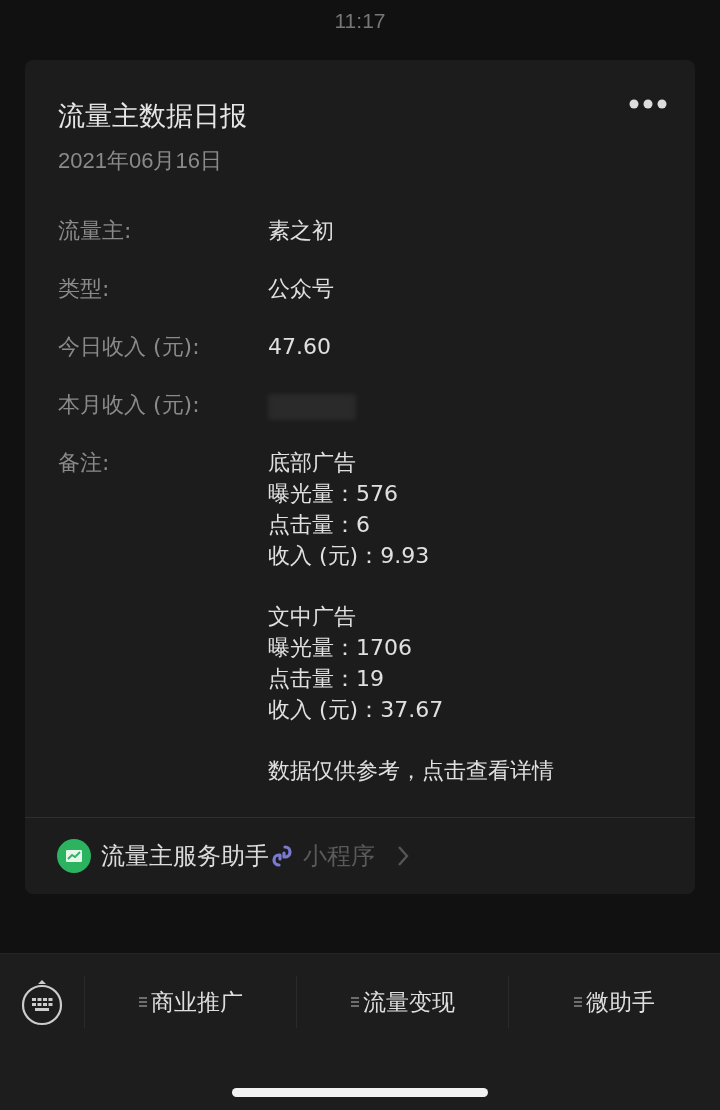 The image size is (720, 1110). Describe the element at coordinates (349, 556) in the screenshot. I see `note-line: 收入 (元)：9.93` at that location.